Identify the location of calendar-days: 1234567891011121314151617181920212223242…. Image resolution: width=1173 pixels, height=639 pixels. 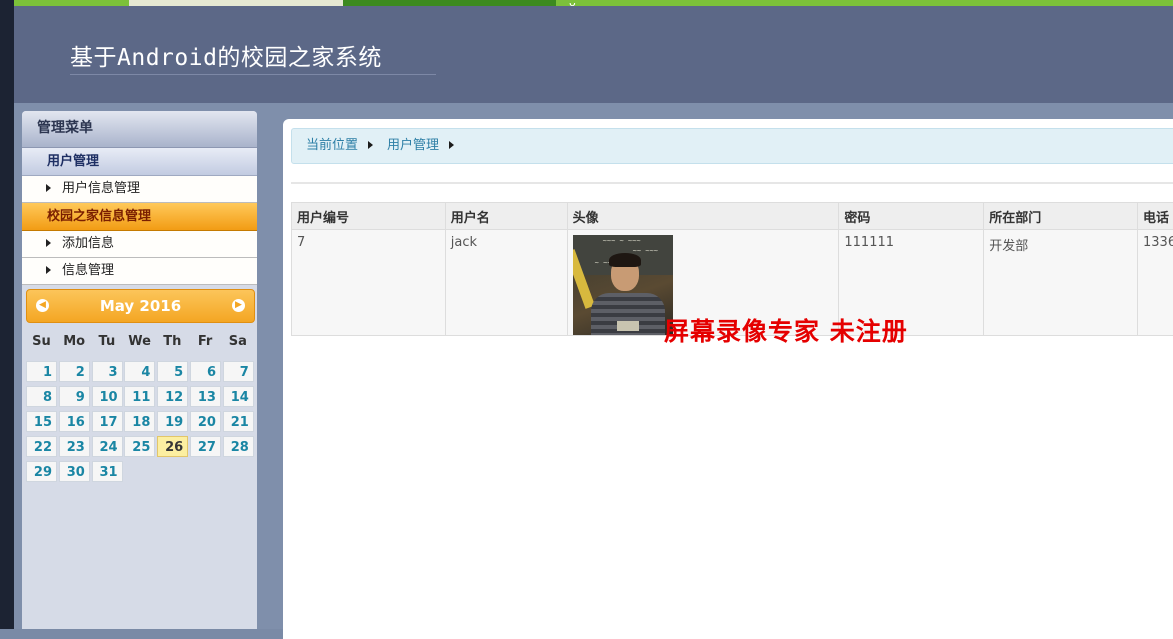
(140, 421).